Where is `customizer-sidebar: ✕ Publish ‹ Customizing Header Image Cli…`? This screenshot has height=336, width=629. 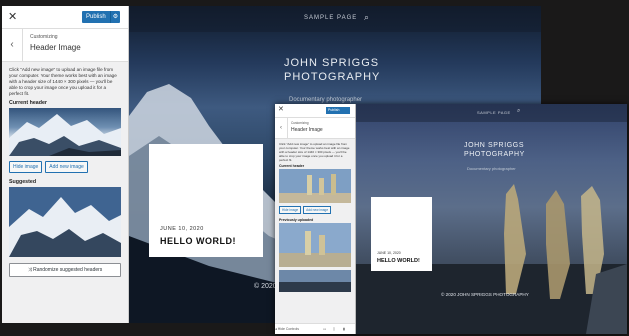 customizer-sidebar: ✕ Publish ‹ Customizing Header Image Cli… is located at coordinates (315, 219).